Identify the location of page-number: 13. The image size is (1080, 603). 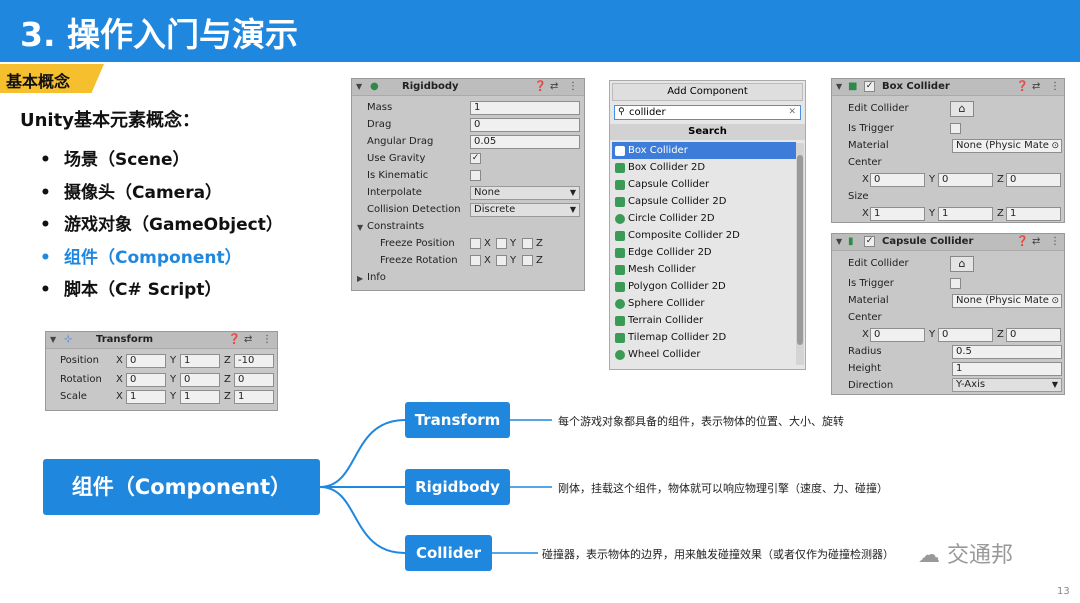
(1063, 591).